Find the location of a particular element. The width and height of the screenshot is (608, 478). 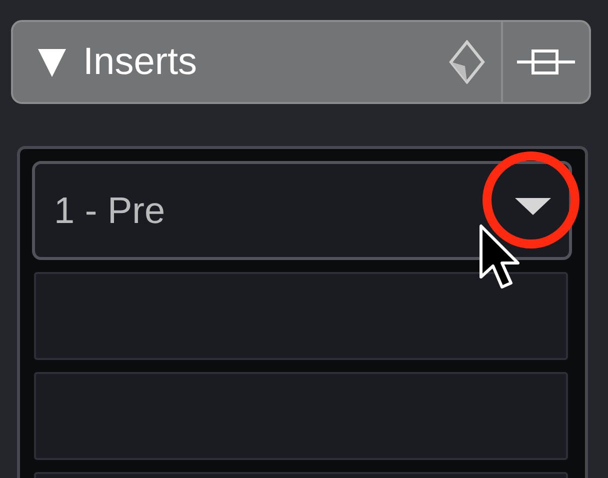

section-title: Inserts is located at coordinates (140, 62).